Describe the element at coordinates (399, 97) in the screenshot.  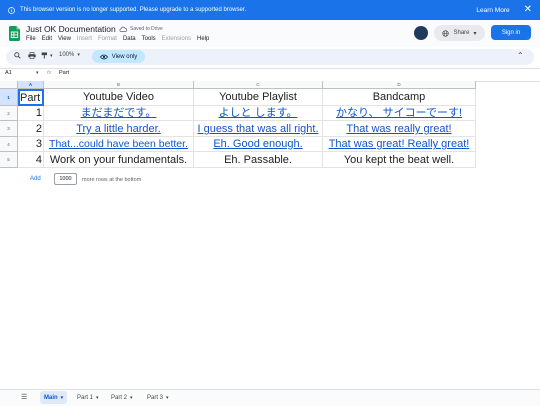
I see `cell-d1: Bandcamp` at that location.